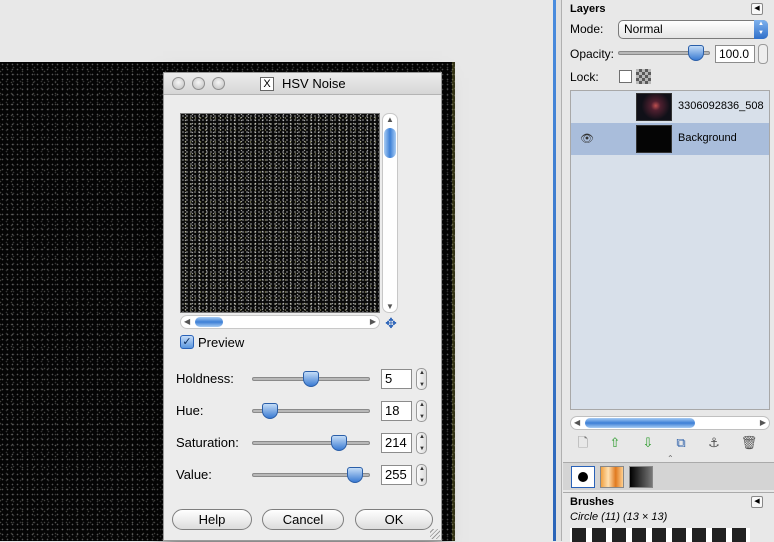  Describe the element at coordinates (270, 411) in the screenshot. I see `hue-slider-thumb` at that location.